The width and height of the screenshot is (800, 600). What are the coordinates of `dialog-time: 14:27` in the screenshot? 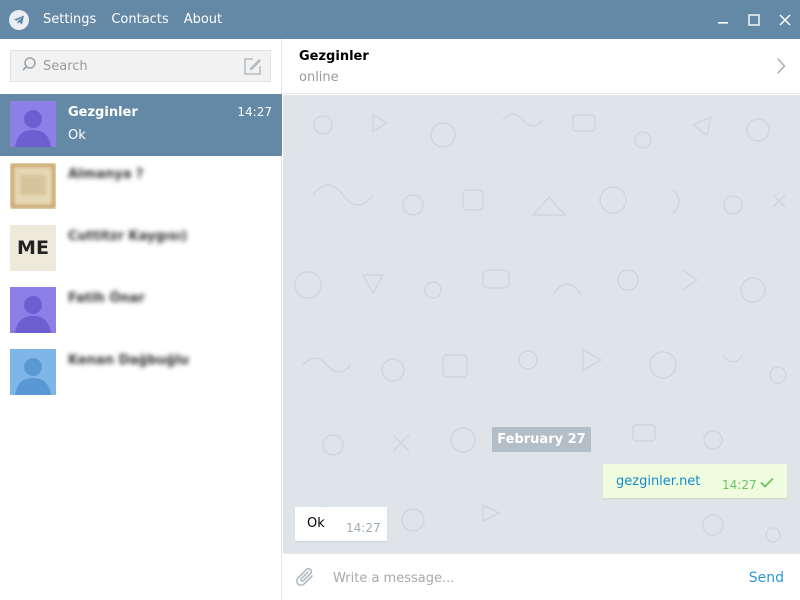 It's located at (254, 112).